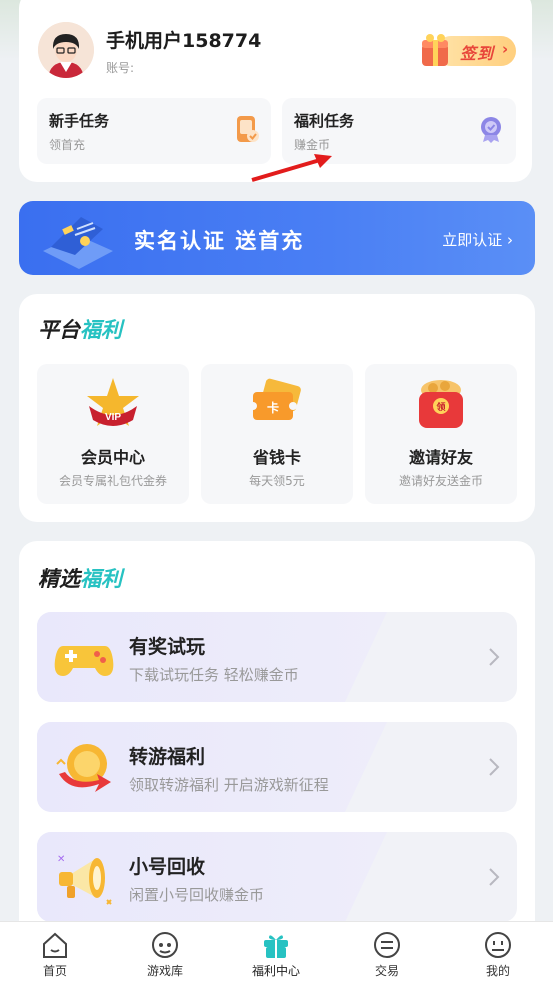  What do you see at coordinates (167, 867) in the screenshot?
I see `feature-title: 小号回收` at bounding box center [167, 867].